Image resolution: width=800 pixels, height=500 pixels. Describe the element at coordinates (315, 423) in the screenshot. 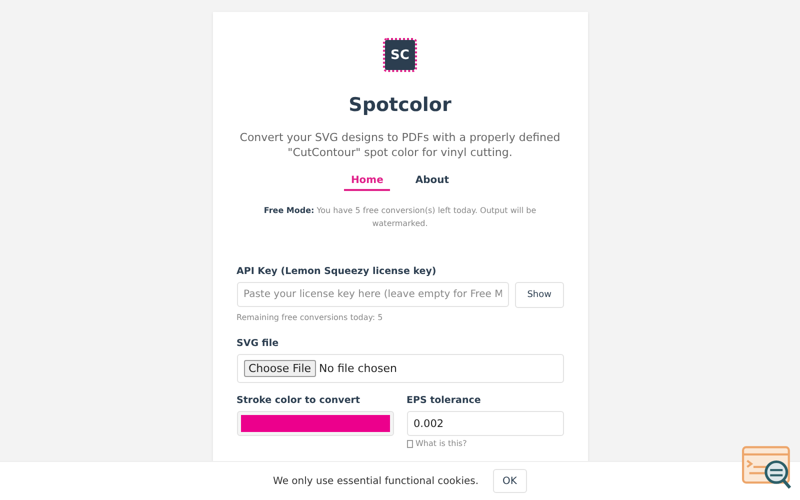

I see `color-picker` at that location.